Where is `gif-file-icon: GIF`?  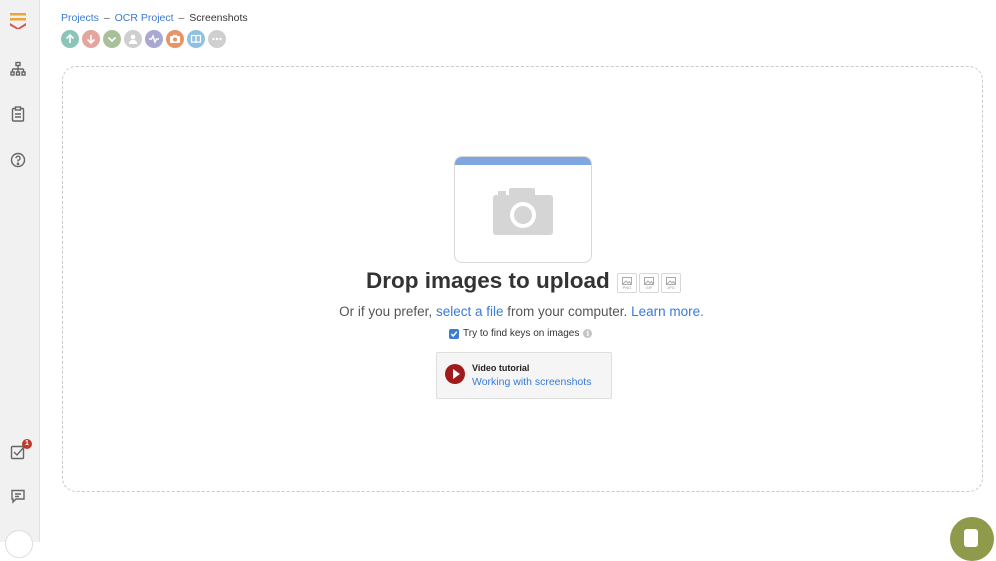 gif-file-icon: GIF is located at coordinates (649, 283).